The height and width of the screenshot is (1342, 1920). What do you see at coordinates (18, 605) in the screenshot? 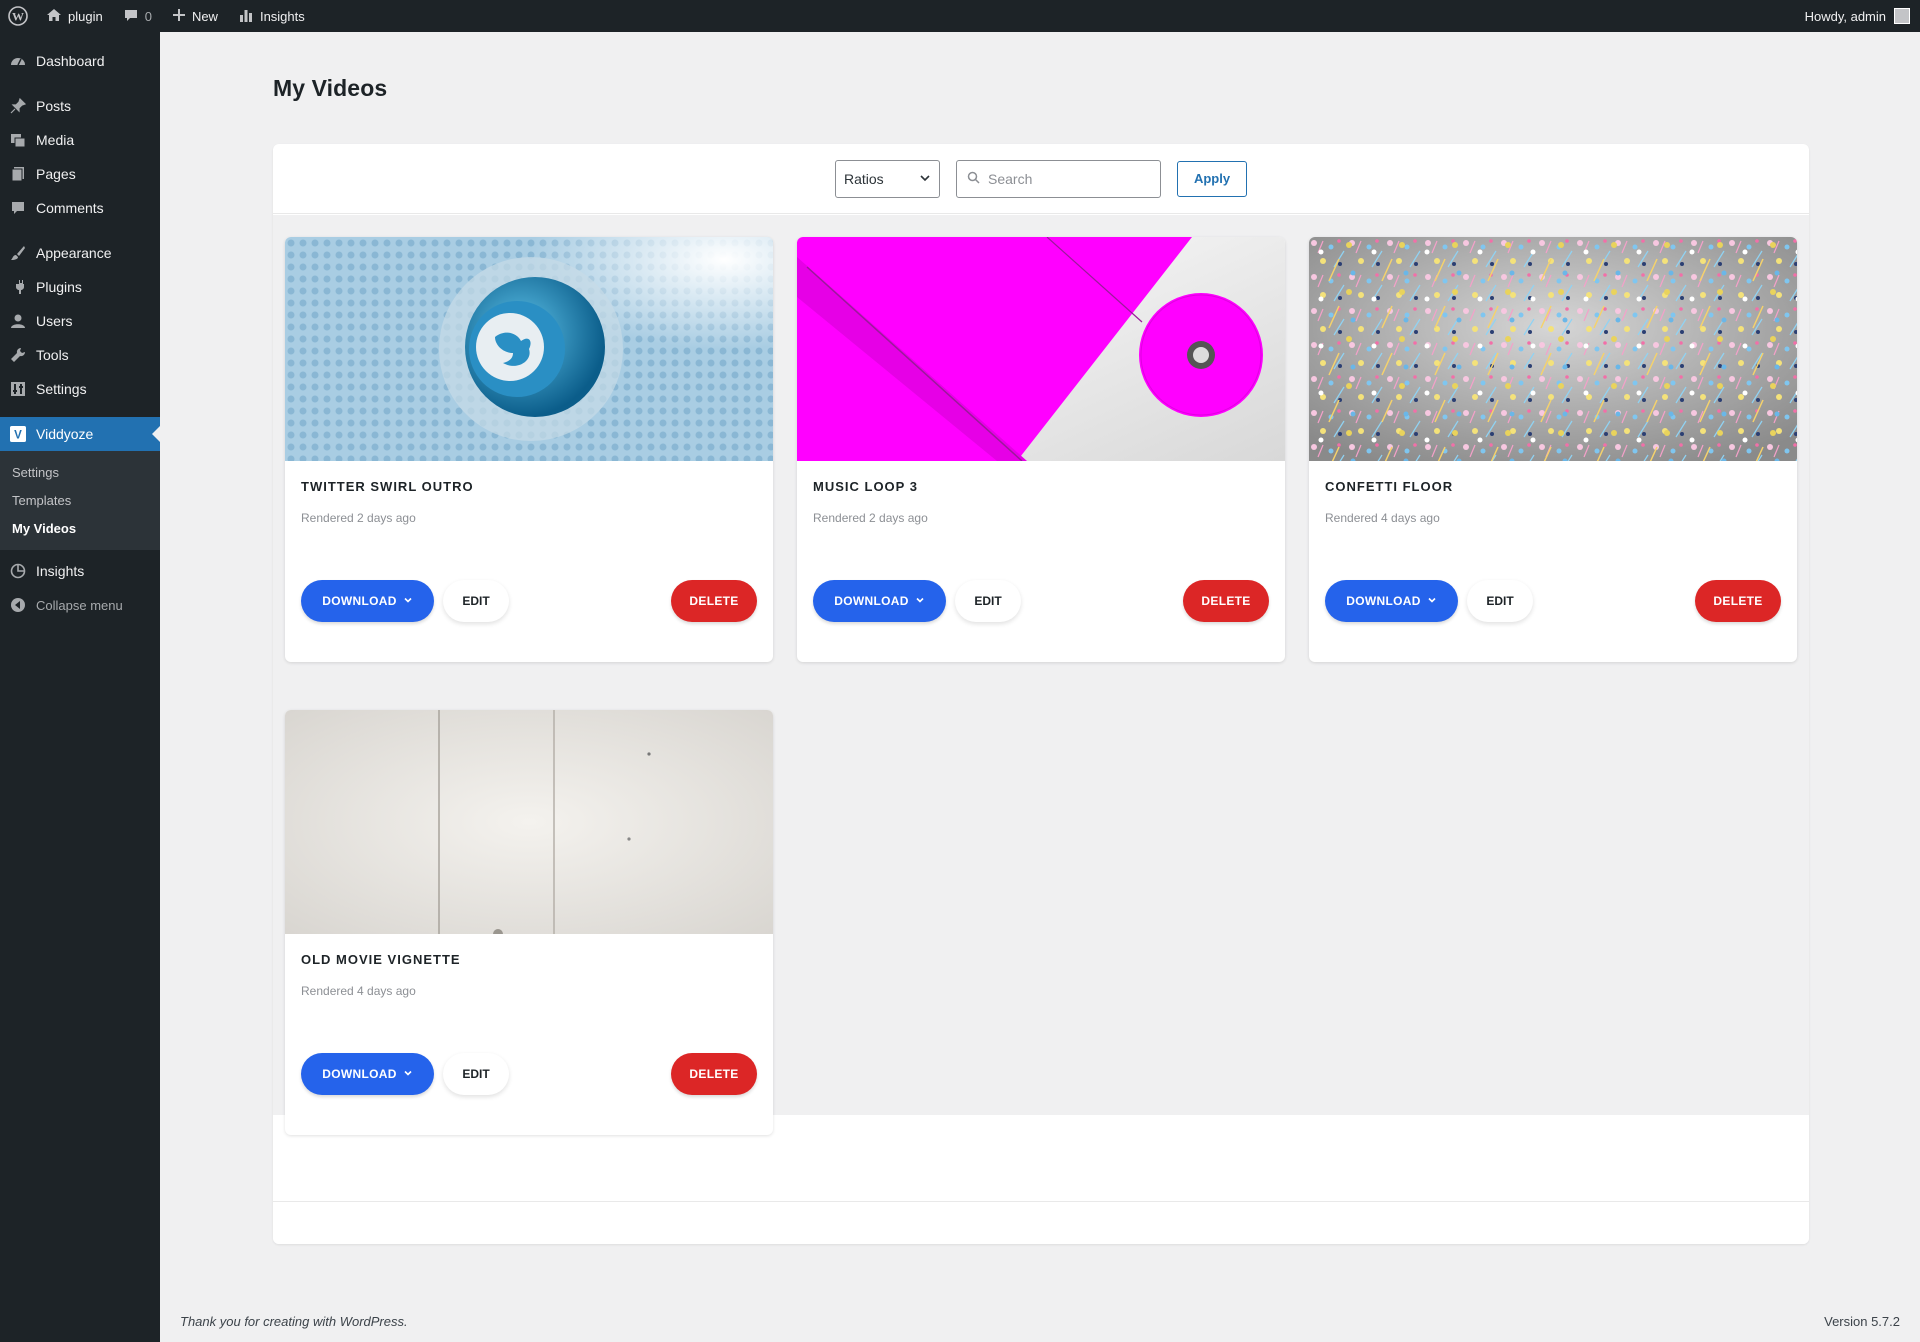
I see `collapse-arrow-icon` at bounding box center [18, 605].